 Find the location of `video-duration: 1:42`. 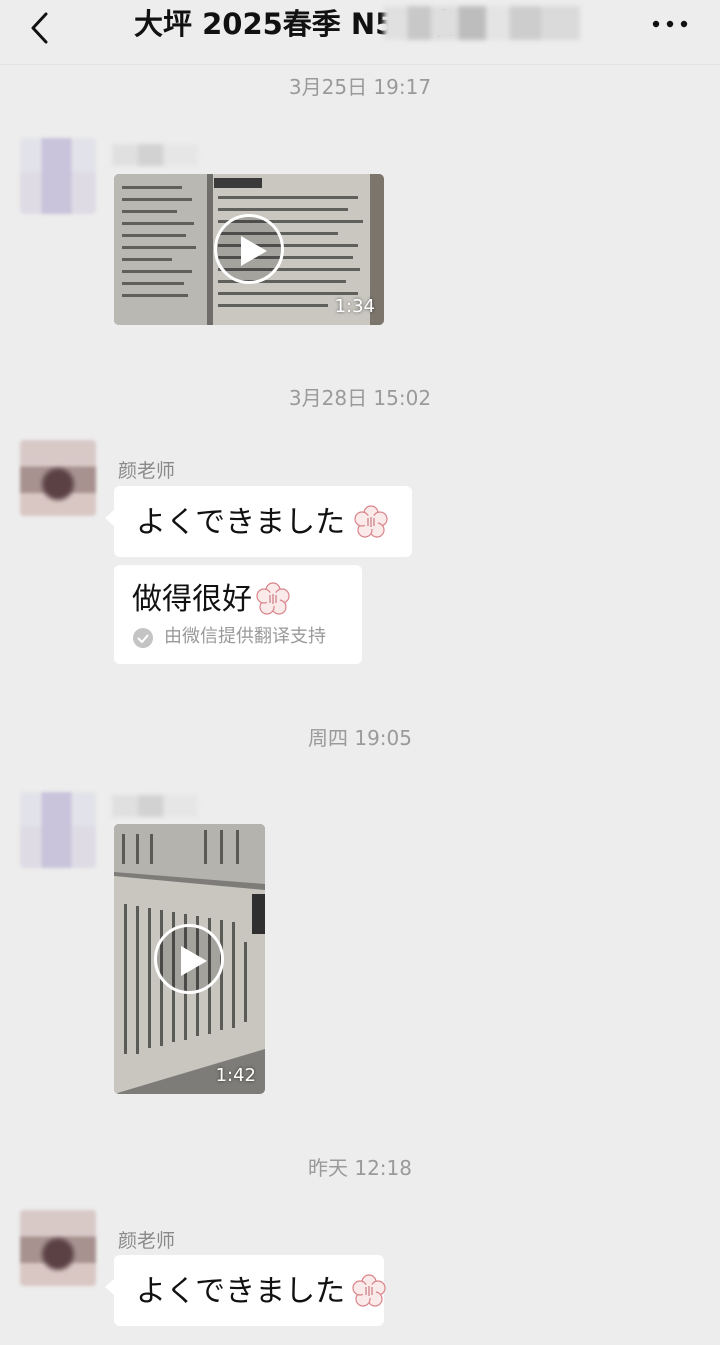

video-duration: 1:42 is located at coordinates (235, 1075).